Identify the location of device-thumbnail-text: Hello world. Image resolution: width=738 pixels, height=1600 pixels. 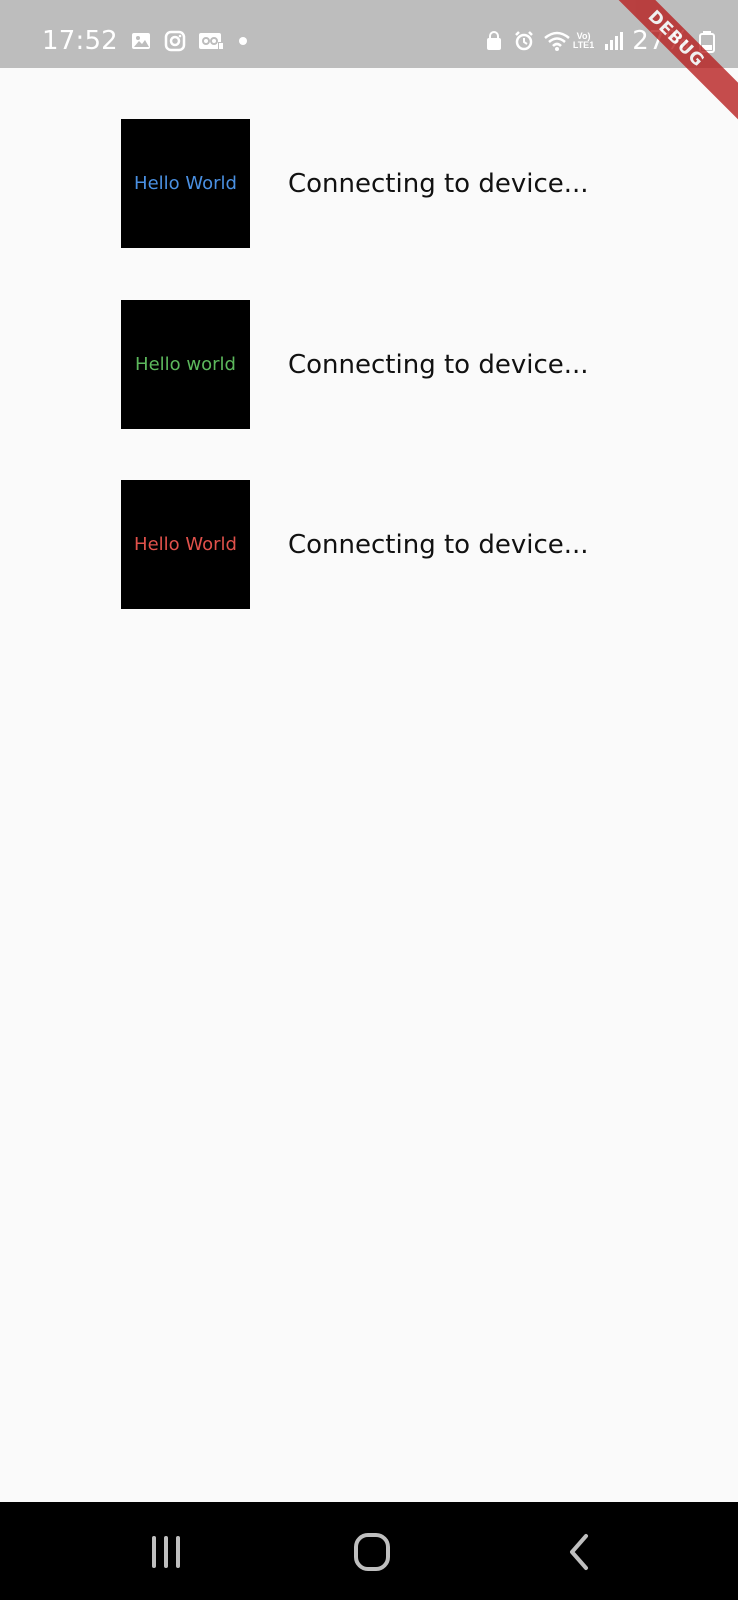
(185, 364).